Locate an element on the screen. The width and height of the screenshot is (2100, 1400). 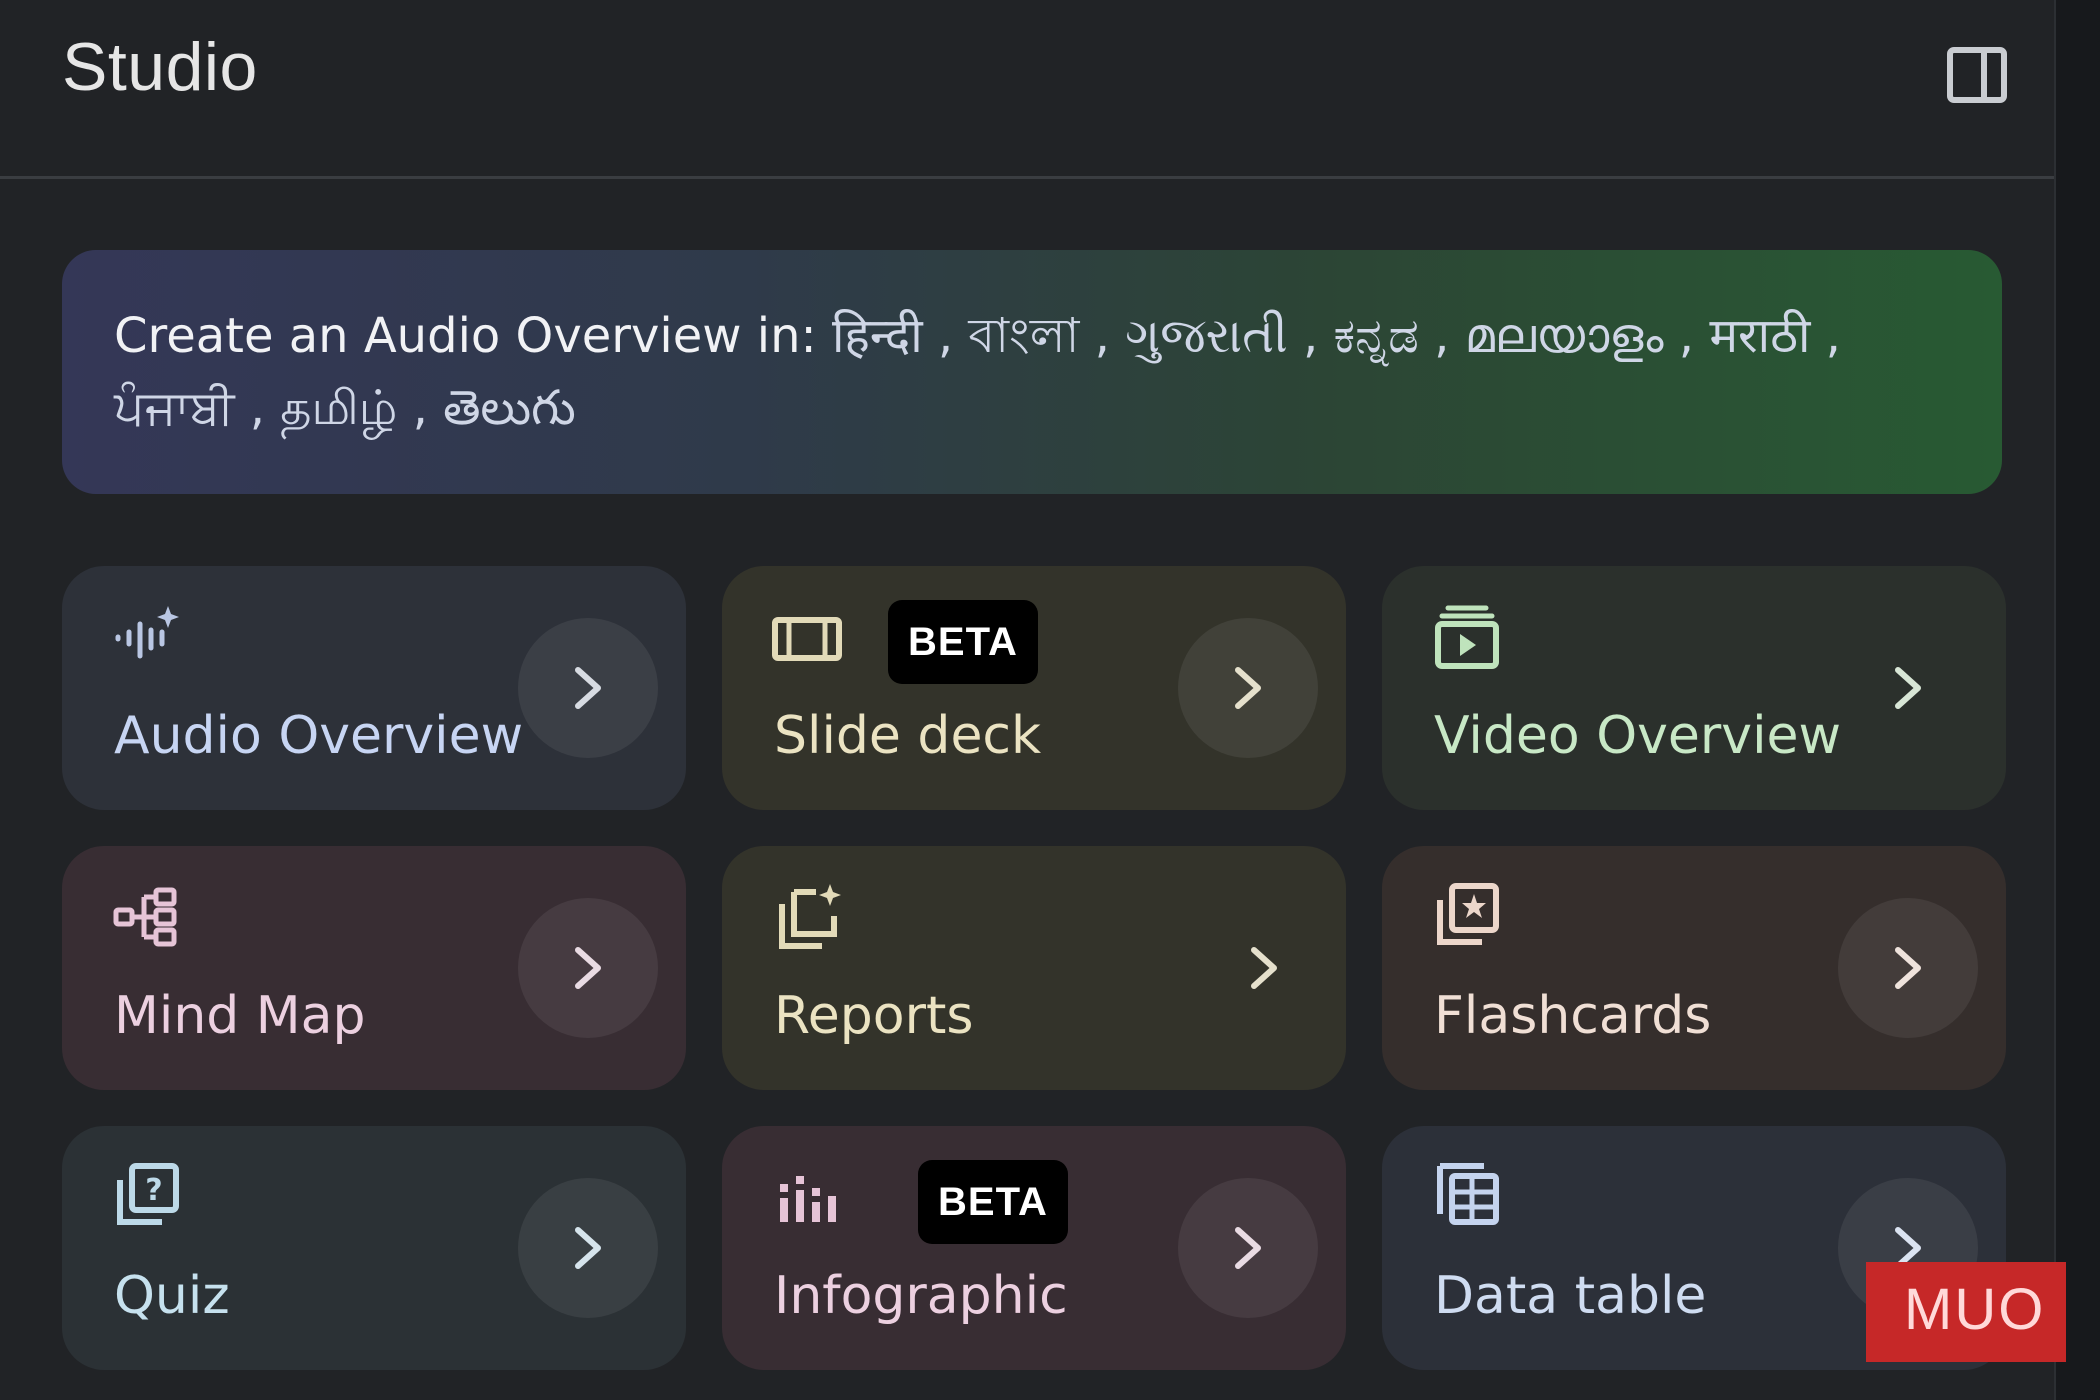
slides-icon is located at coordinates (807, 639).